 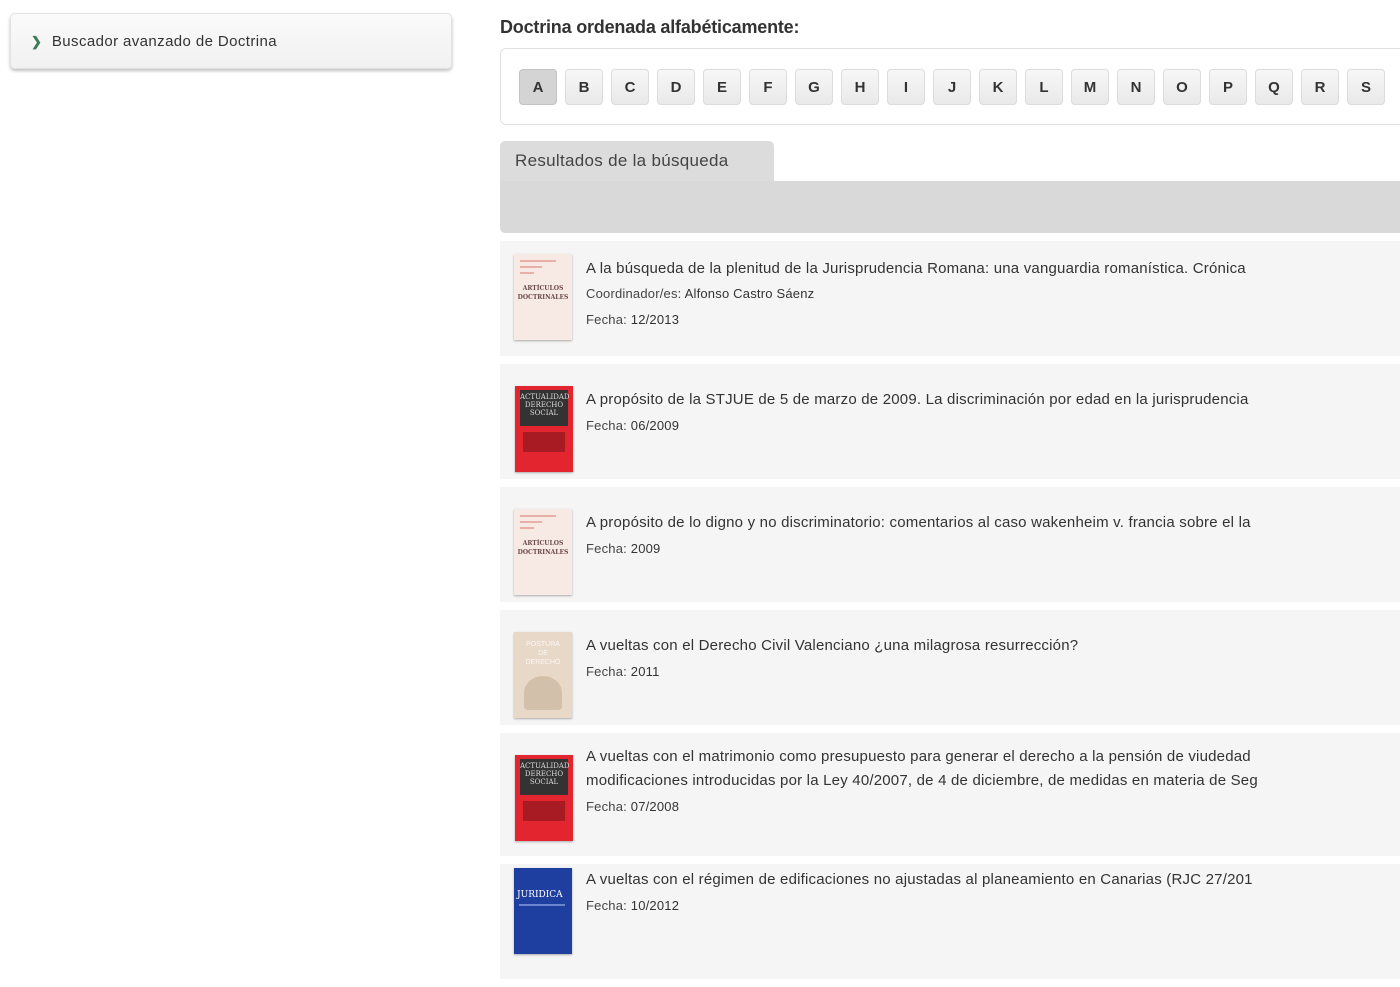 What do you see at coordinates (1228, 87) in the screenshot?
I see `letter-p-button: P` at bounding box center [1228, 87].